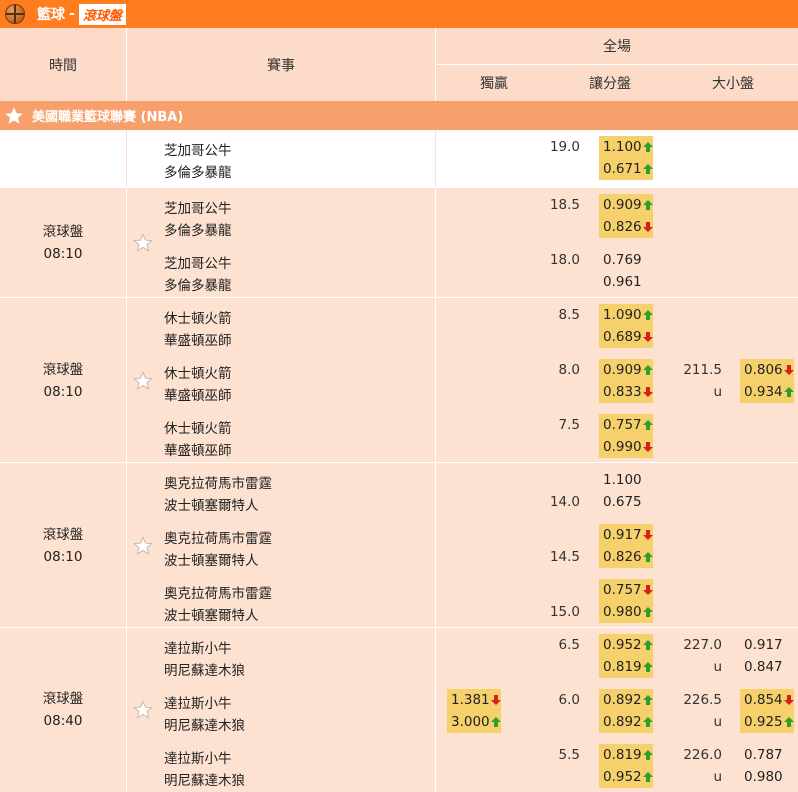  Describe the element at coordinates (626, 755) in the screenshot. I see `handicap-home-odds: 0.819` at that location.